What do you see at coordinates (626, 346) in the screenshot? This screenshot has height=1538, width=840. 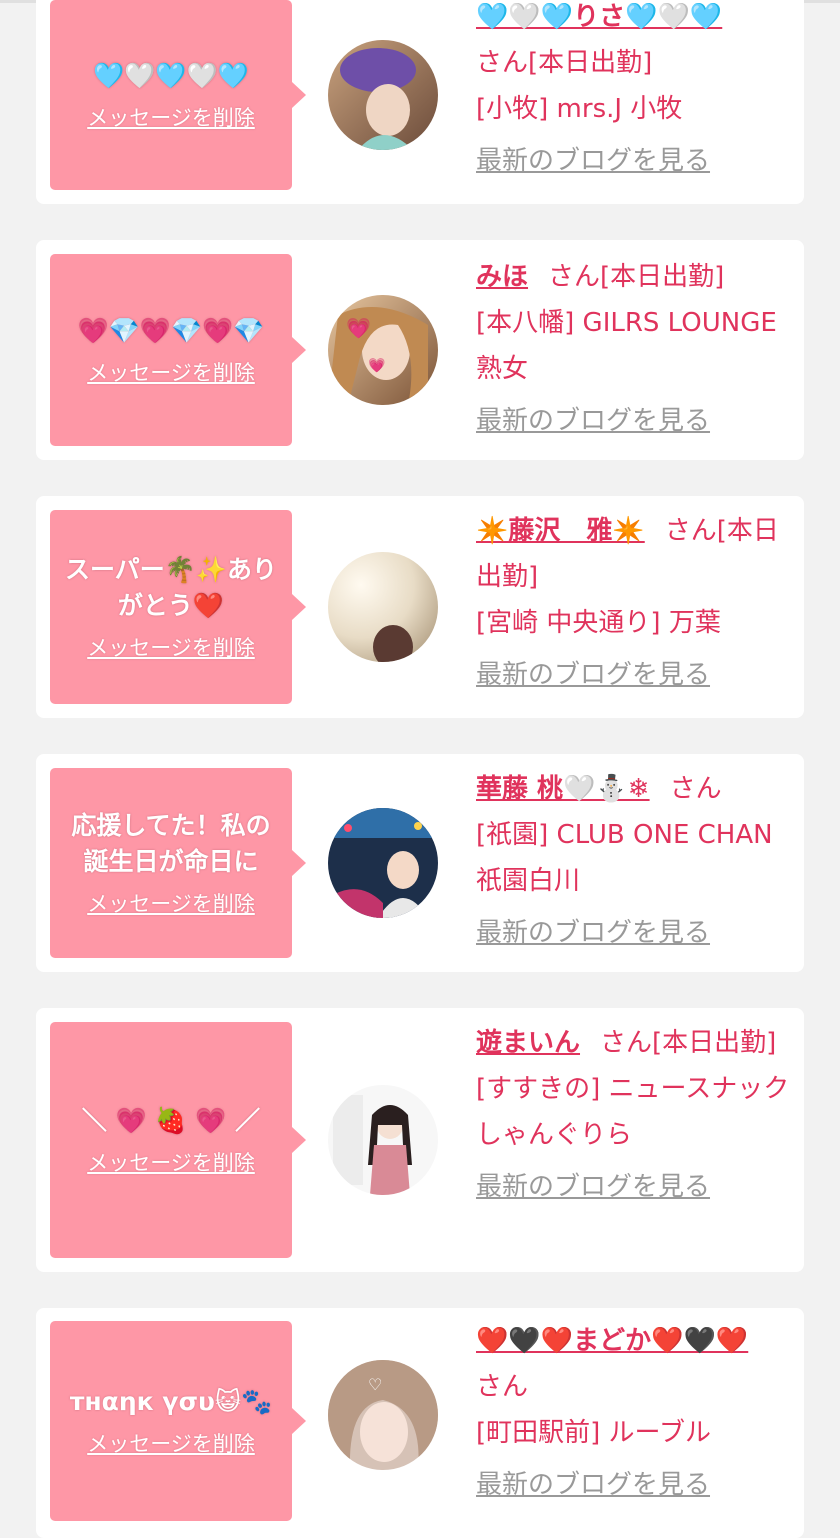 I see `shop-name: [本八幡] GILRS LOUNGE 熟女` at bounding box center [626, 346].